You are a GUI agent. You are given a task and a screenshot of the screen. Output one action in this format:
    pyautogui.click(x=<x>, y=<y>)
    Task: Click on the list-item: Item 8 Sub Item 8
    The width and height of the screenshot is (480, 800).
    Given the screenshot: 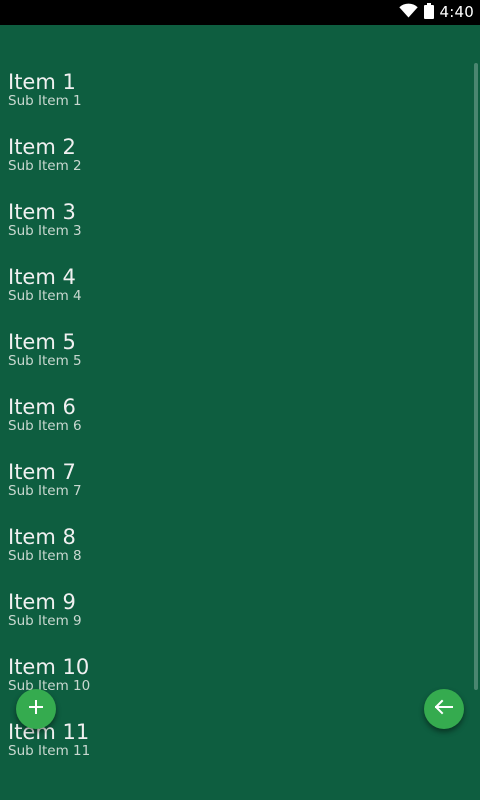 What is the action you would take?
    pyautogui.click(x=235, y=556)
    